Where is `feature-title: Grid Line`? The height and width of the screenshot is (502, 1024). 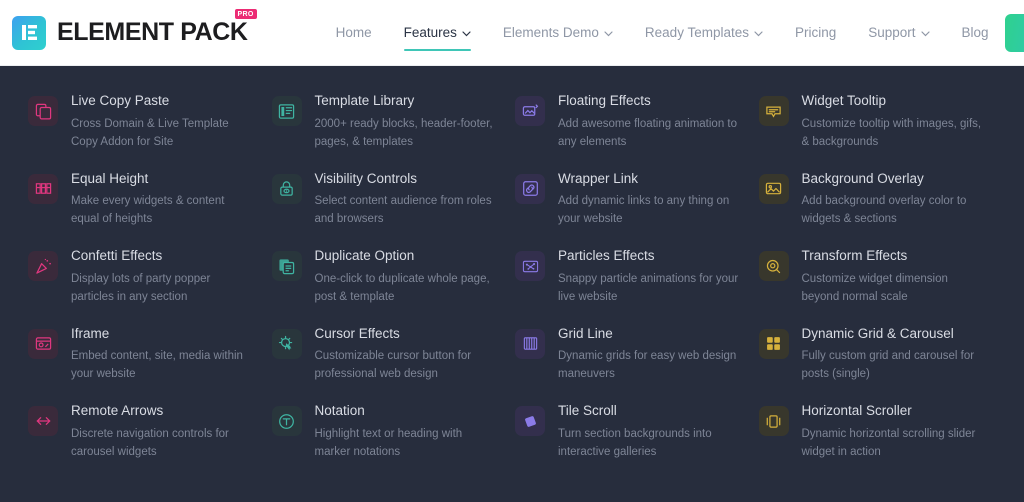 feature-title: Grid Line is located at coordinates (585, 333).